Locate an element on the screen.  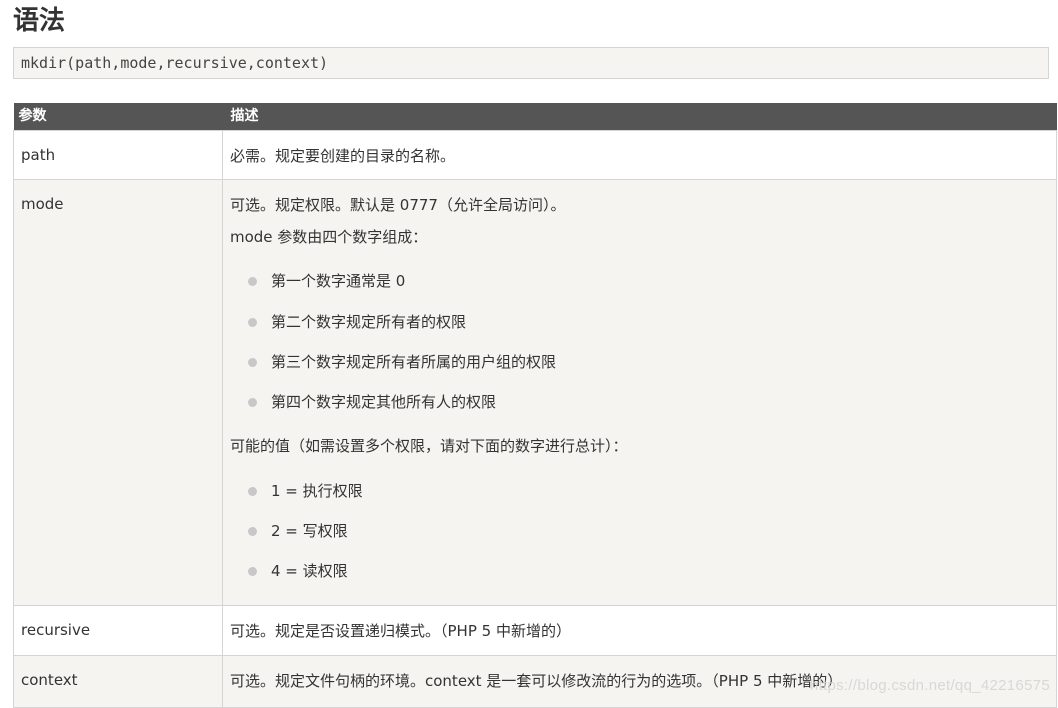
watermark-text: https://blog.csdn.net/qq_42216575 is located at coordinates (929, 685).